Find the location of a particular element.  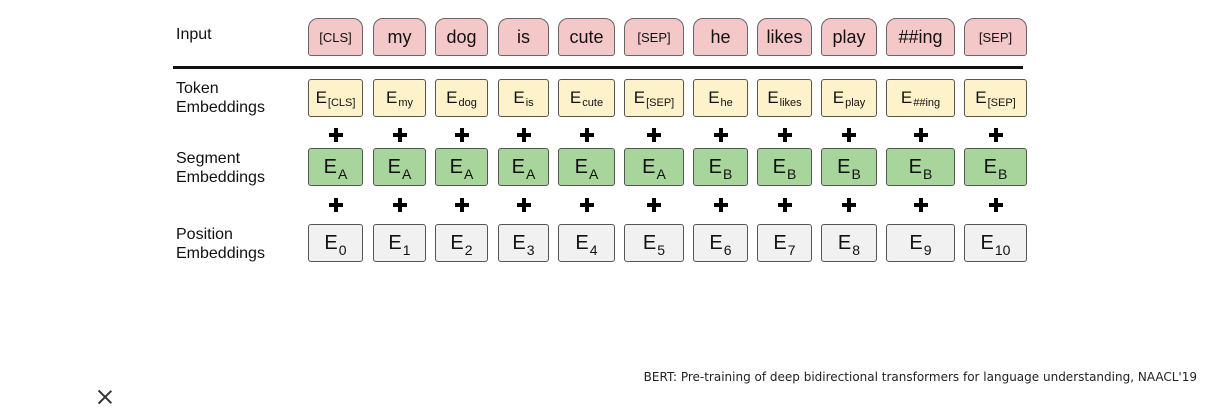

position-embeddings-cell: E5 is located at coordinates (654, 243).